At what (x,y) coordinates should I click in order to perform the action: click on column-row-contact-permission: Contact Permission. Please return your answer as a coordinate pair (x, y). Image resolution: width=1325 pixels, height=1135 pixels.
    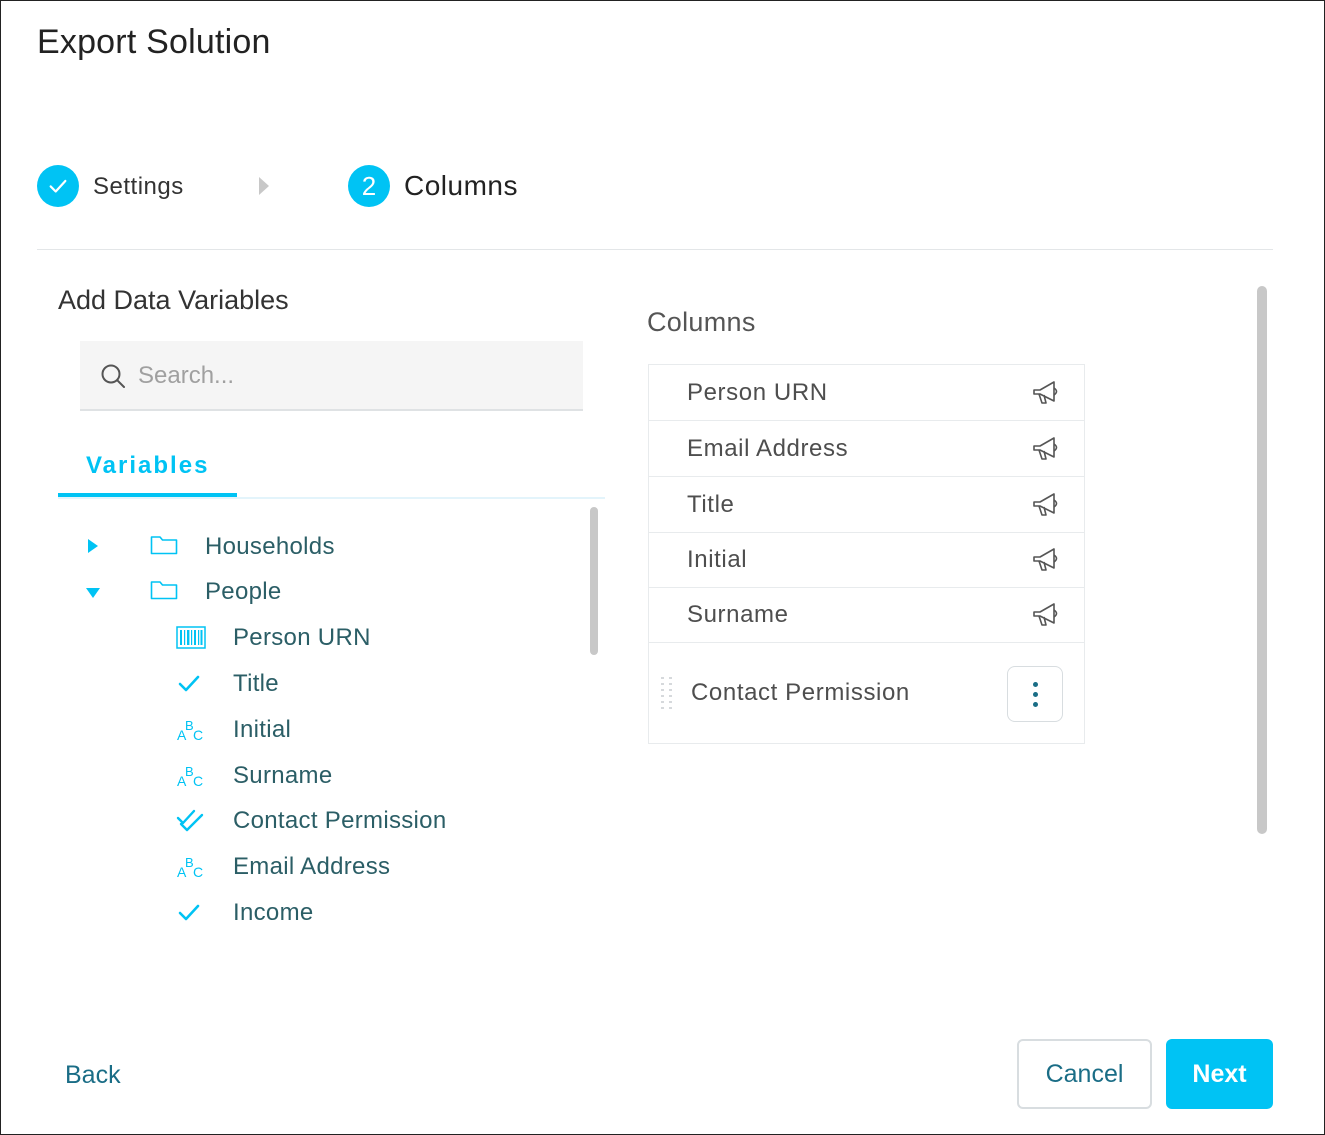
    Looking at the image, I should click on (866, 694).